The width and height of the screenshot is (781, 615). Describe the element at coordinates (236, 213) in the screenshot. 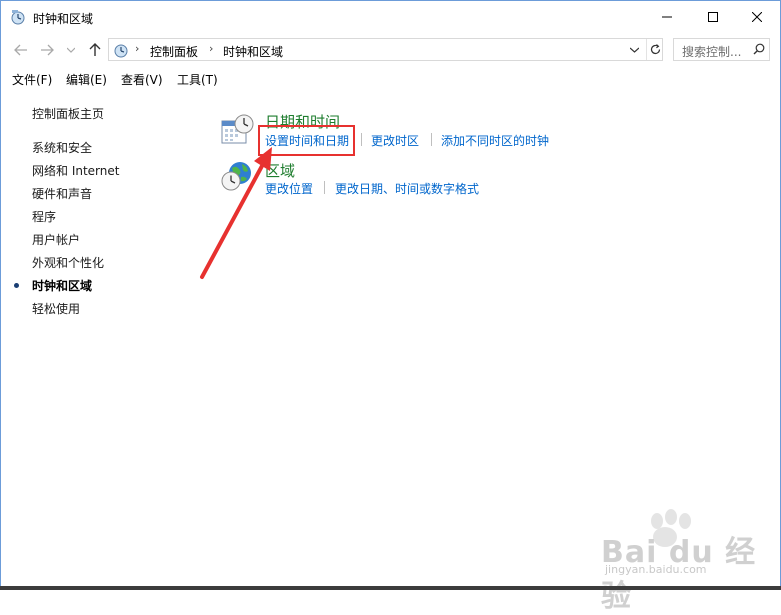

I see `annotation-arrow-icon` at that location.